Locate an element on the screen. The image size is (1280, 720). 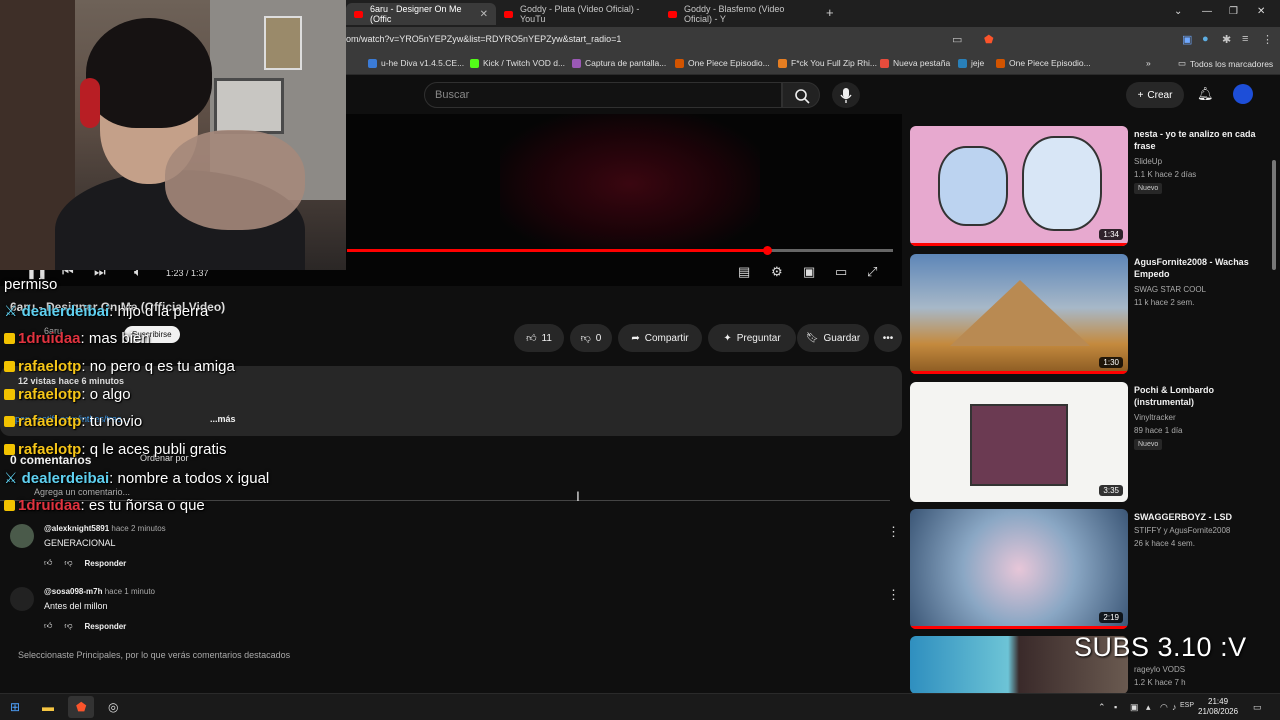
save-button: 🔖︎ Guardar is located at coordinates (833, 338).